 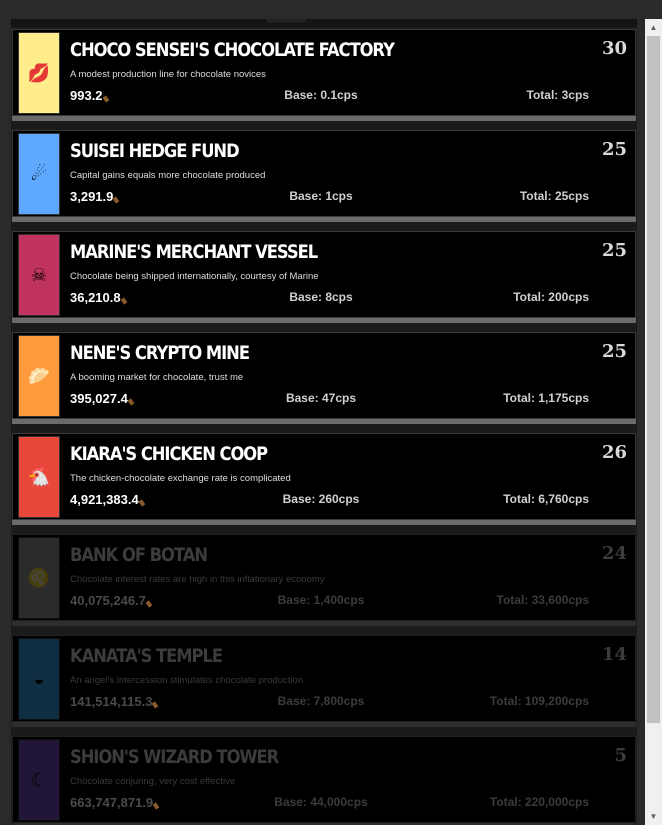 What do you see at coordinates (620, 755) in the screenshot?
I see `owned-count: 5` at bounding box center [620, 755].